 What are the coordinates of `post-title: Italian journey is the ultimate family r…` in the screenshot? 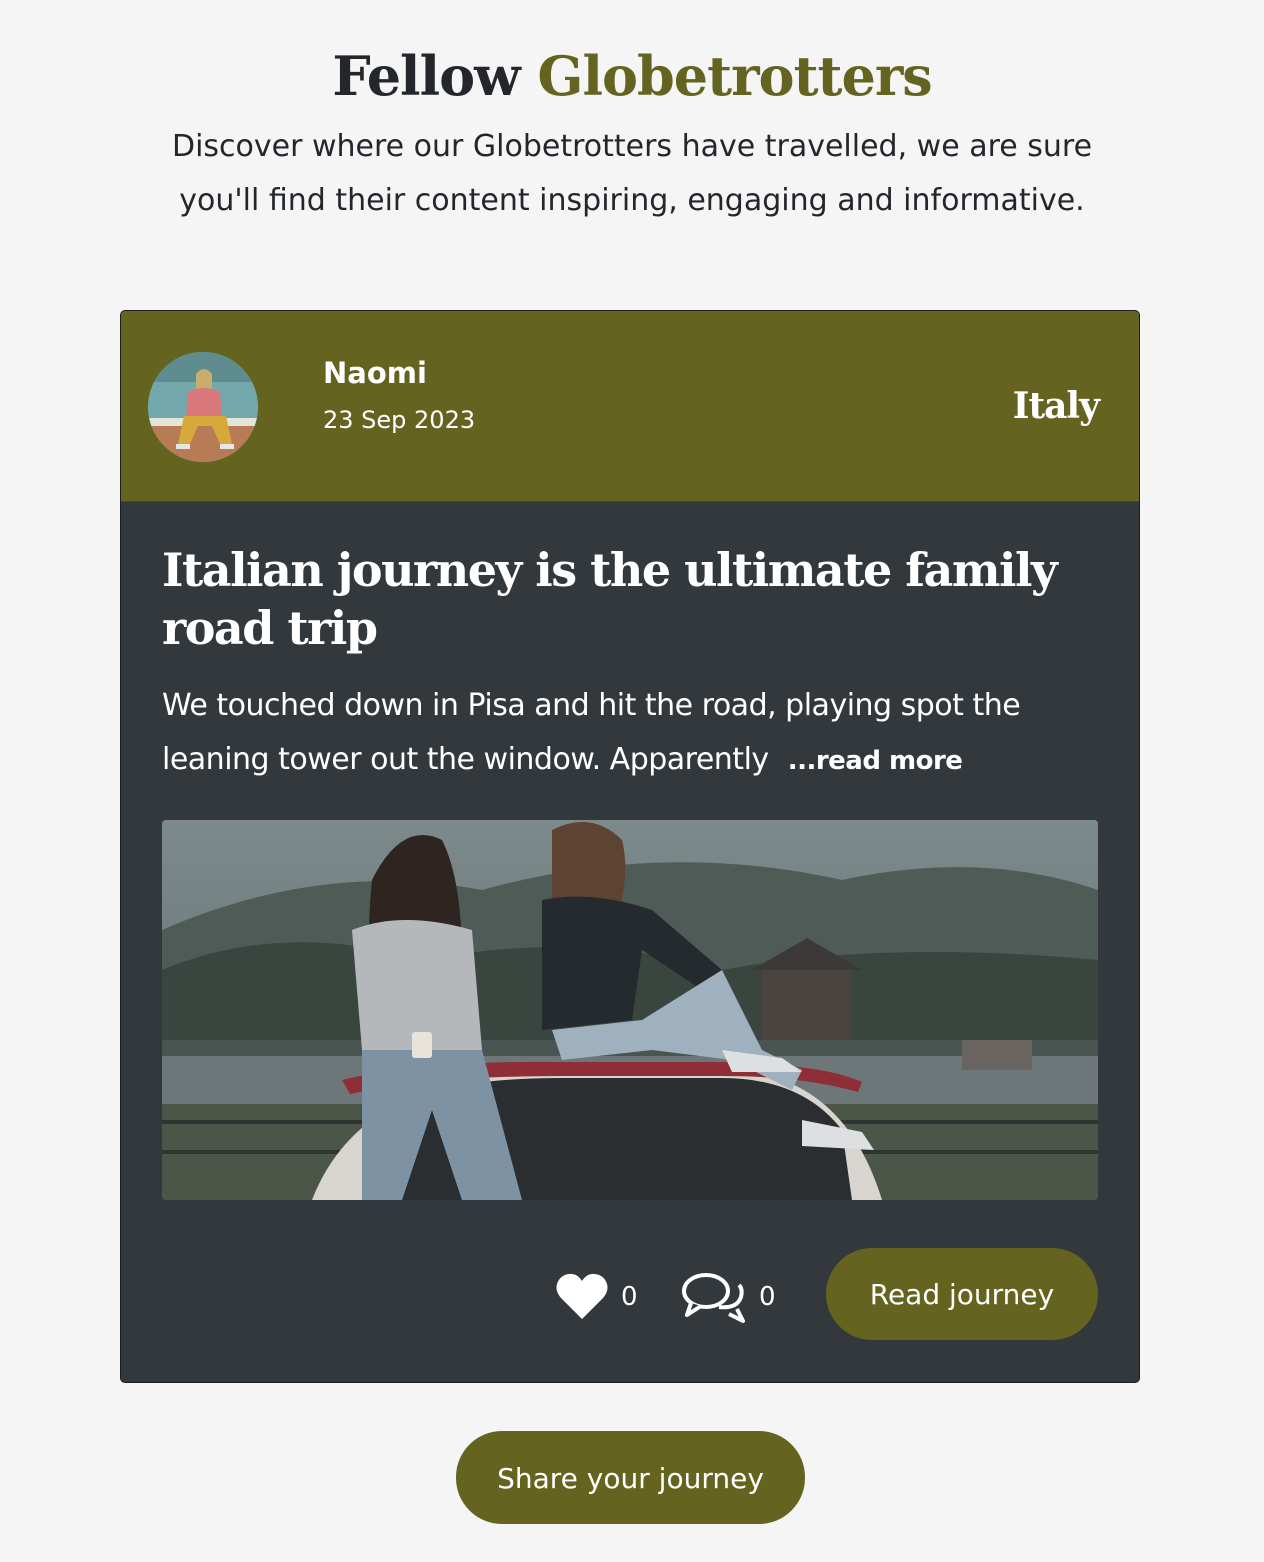 It's located at (632, 599).